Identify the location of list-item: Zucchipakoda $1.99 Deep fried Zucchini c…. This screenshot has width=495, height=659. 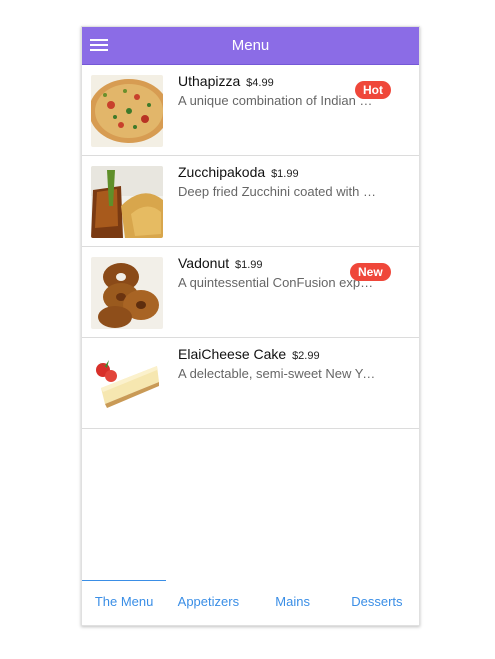
(250, 201).